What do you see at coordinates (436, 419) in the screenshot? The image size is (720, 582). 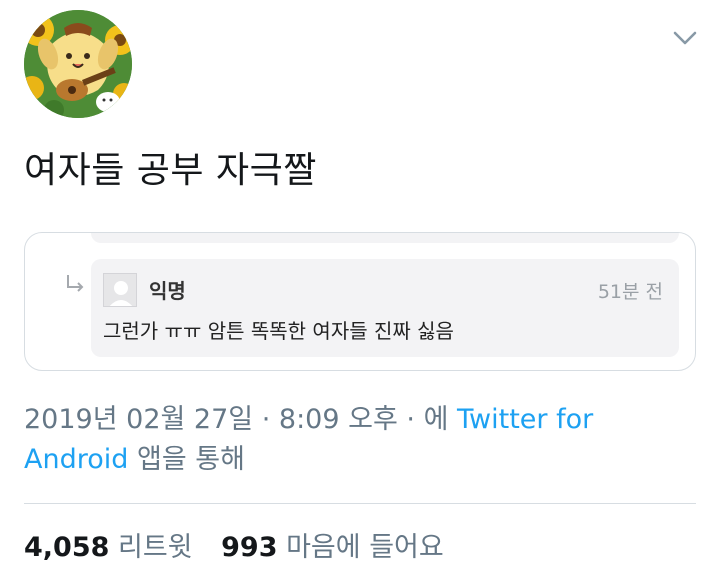 I see `via-prefix: 에` at bounding box center [436, 419].